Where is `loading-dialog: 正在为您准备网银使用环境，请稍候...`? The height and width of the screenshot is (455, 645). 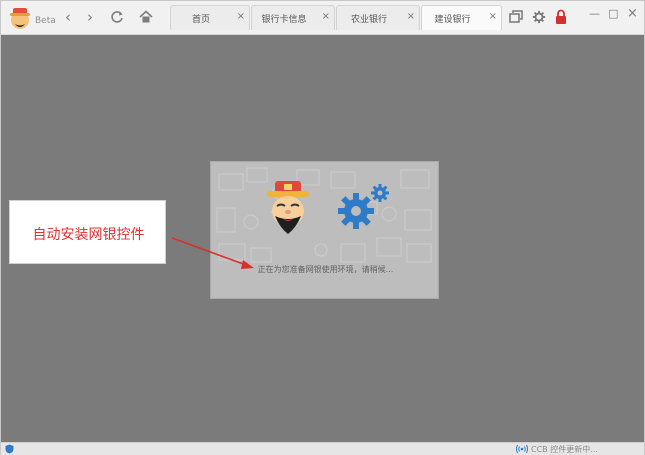
loading-dialog: 正在为您准备网银使用环境，请稍候... is located at coordinates (324, 230).